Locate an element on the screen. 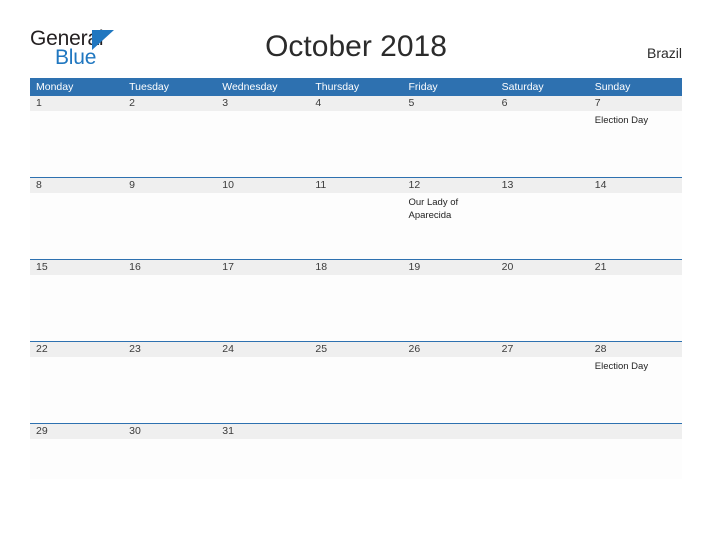  day-event-text: Our Lady of Aparecida is located at coordinates (433, 209).